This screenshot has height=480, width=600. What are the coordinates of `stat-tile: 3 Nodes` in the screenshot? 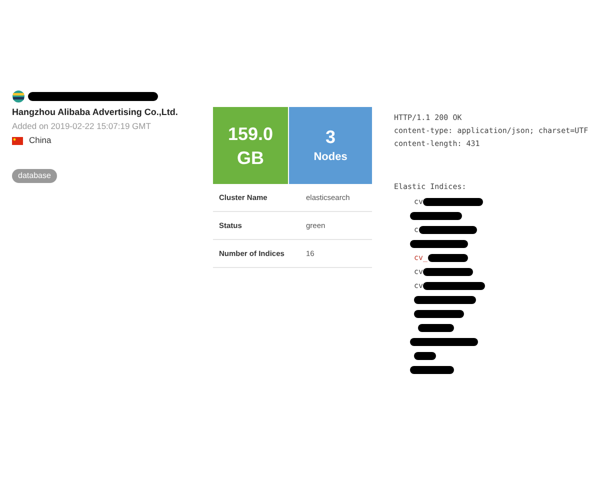 It's located at (330, 145).